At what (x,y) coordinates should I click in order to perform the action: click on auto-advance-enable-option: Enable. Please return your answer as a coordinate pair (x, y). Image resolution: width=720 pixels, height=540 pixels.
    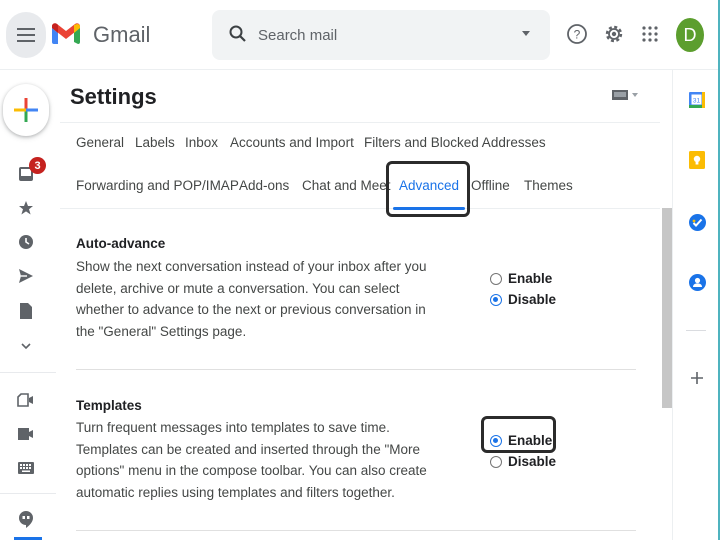
    Looking at the image, I should click on (521, 278).